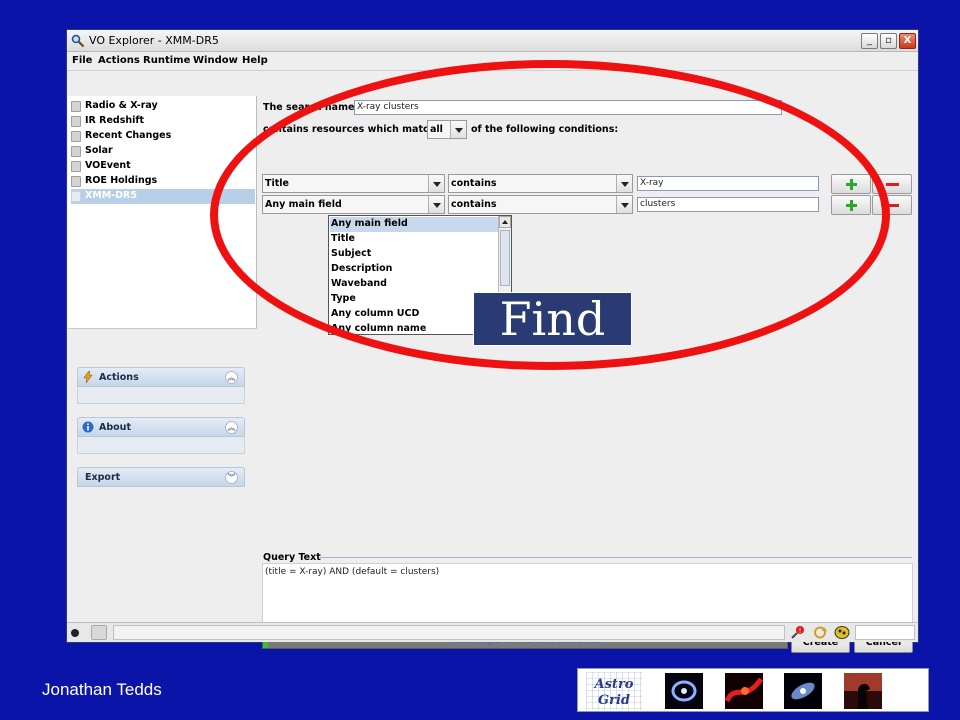 The height and width of the screenshot is (720, 960). Describe the element at coordinates (88, 427) in the screenshot. I see `info-icon` at that location.